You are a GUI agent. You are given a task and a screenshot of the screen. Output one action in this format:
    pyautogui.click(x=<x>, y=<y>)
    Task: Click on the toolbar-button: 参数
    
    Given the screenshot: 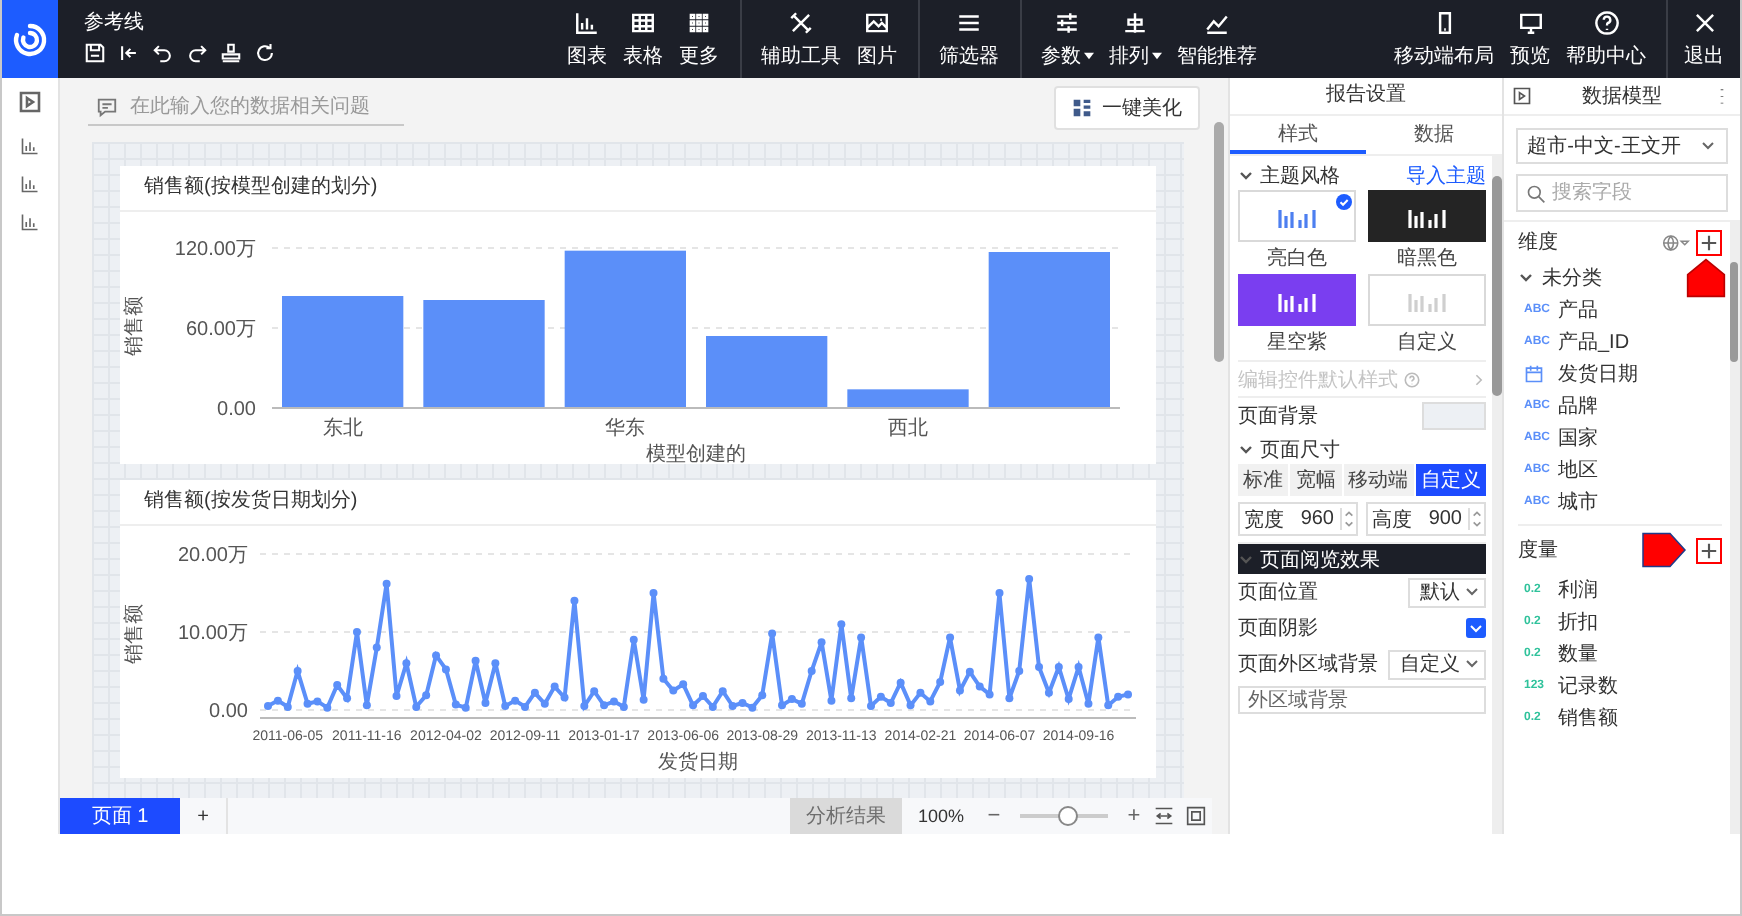 What is the action you would take?
    pyautogui.click(x=1067, y=39)
    